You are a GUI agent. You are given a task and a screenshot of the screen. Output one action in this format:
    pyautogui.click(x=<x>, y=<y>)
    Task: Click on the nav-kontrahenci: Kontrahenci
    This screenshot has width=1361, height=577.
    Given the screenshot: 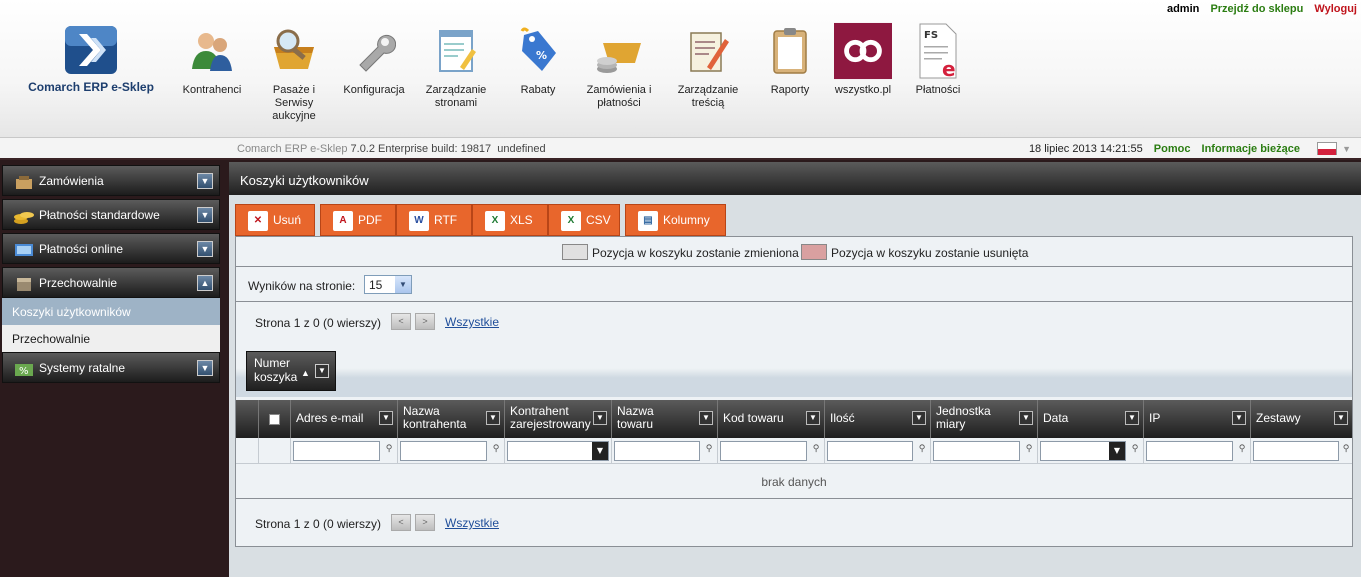 What is the action you would take?
    pyautogui.click(x=212, y=59)
    